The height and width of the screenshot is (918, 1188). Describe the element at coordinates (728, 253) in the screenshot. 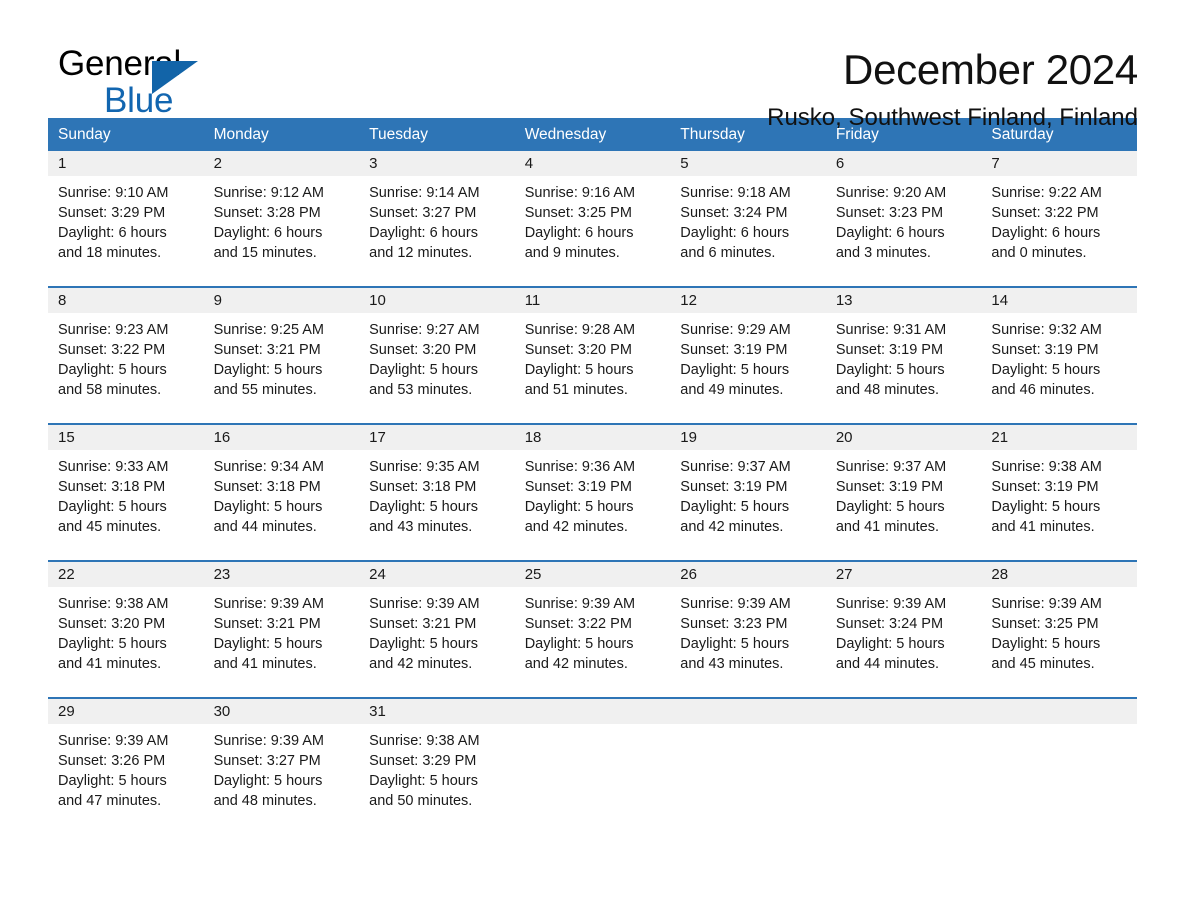

I see `daylight-2-text: and 6 minutes.` at that location.